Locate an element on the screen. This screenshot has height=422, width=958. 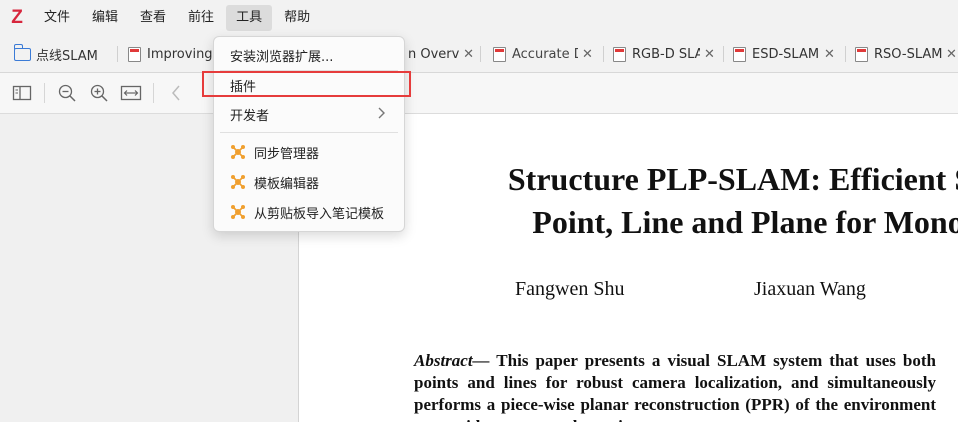
menu-developer: 开发者 is located at coordinates (309, 114).